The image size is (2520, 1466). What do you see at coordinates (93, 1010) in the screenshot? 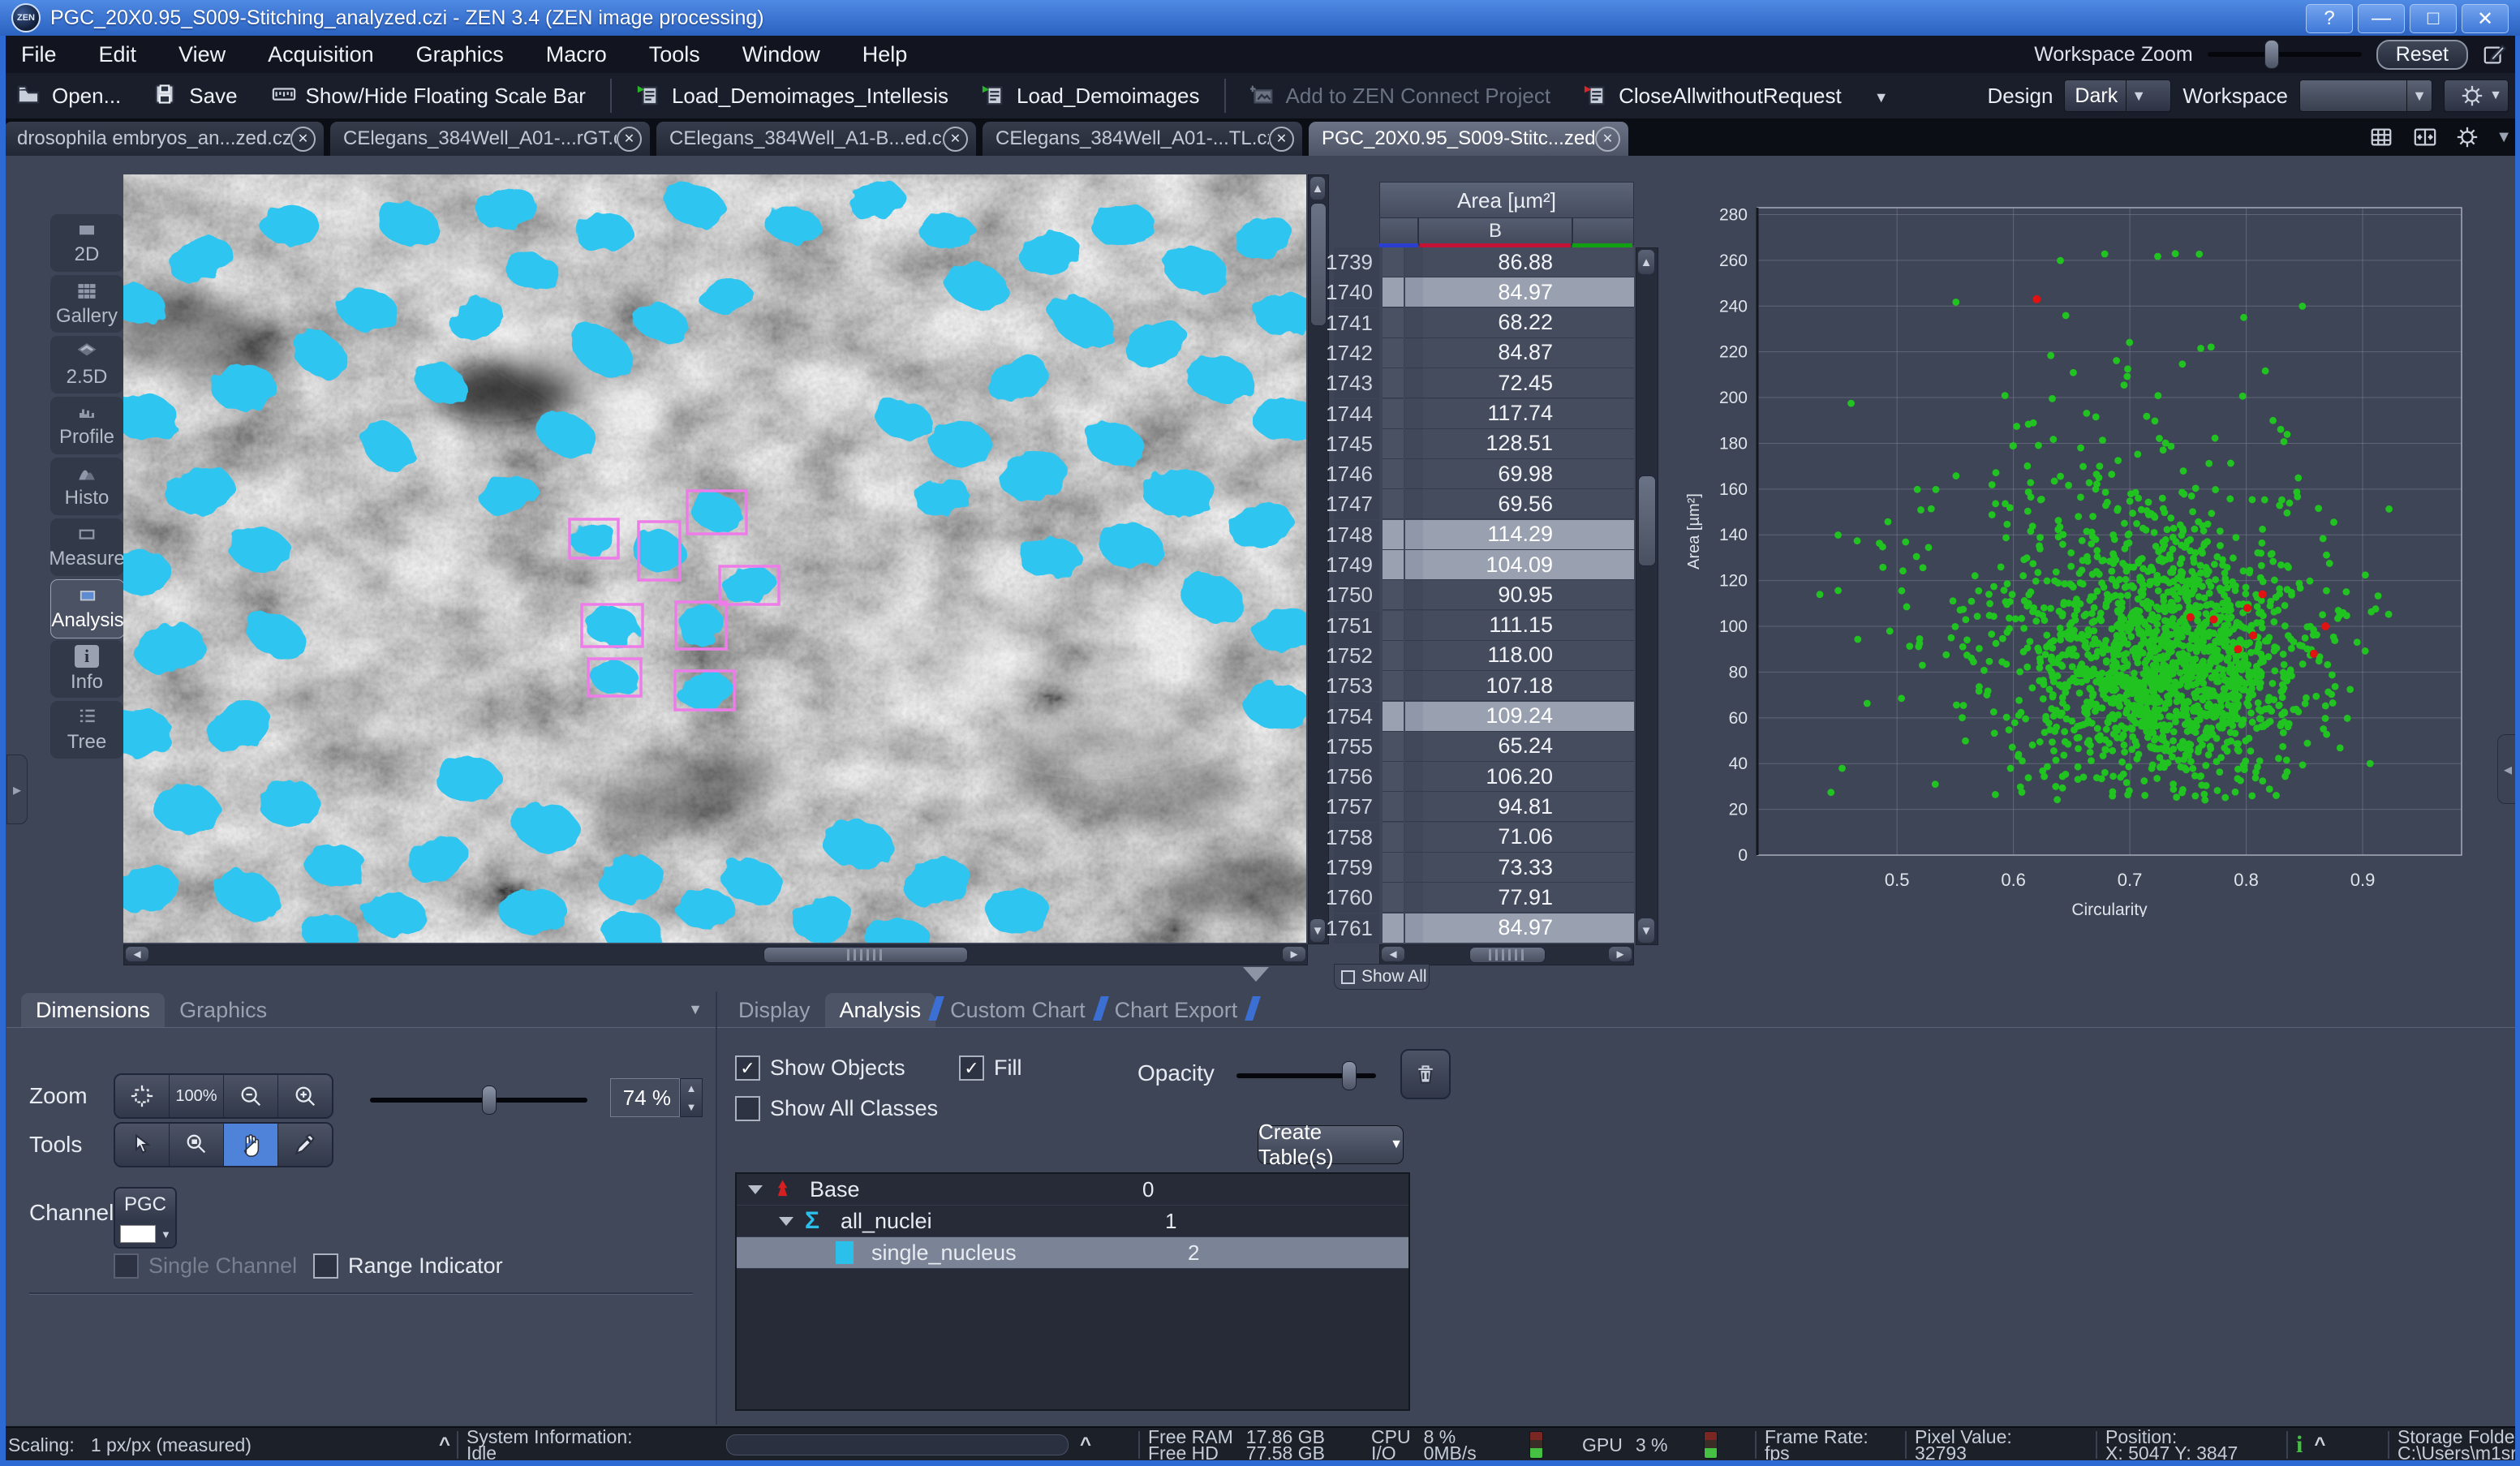
I see `tab-dimensions: Dimensions` at bounding box center [93, 1010].